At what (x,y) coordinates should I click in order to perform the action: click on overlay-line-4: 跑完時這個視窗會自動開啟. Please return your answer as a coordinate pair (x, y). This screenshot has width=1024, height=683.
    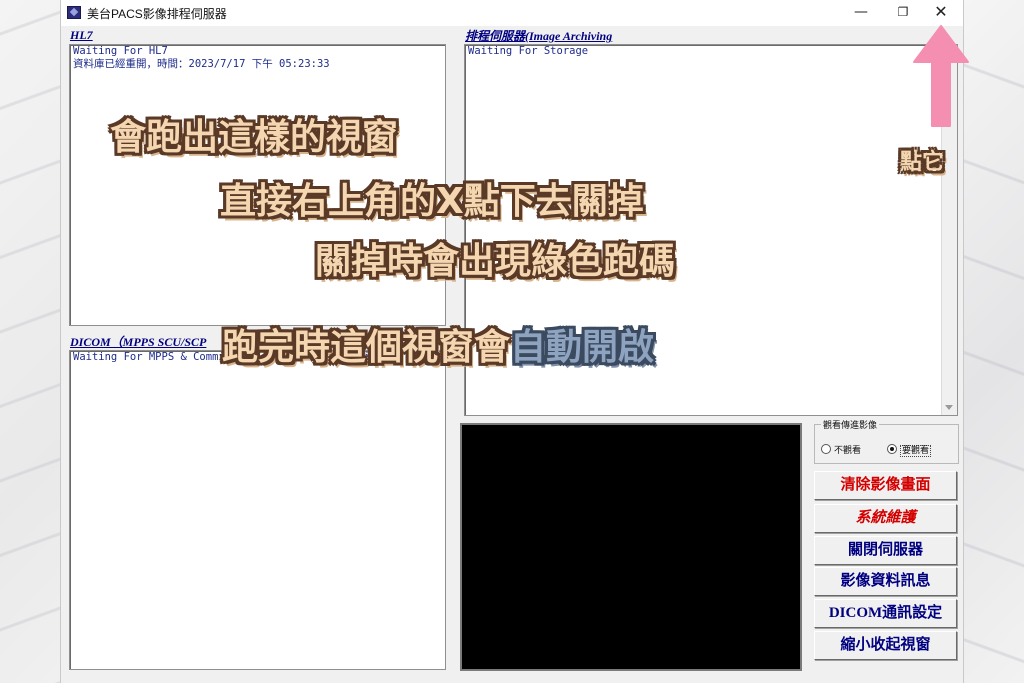
    Looking at the image, I should click on (438, 344).